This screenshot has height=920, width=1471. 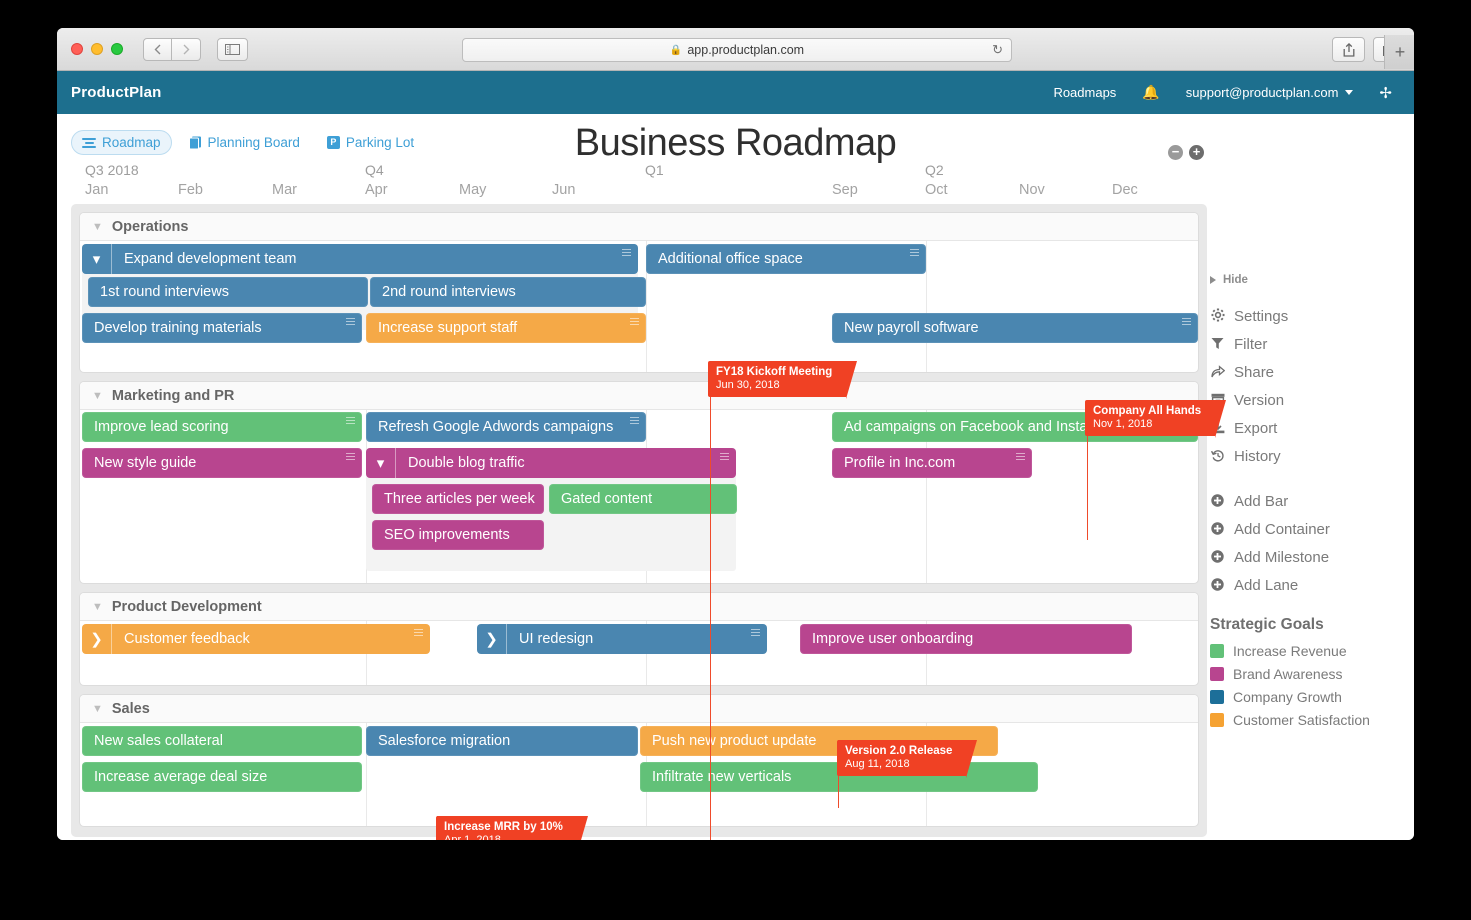 What do you see at coordinates (1305, 697) in the screenshot?
I see `legend-item: Company Growth` at bounding box center [1305, 697].